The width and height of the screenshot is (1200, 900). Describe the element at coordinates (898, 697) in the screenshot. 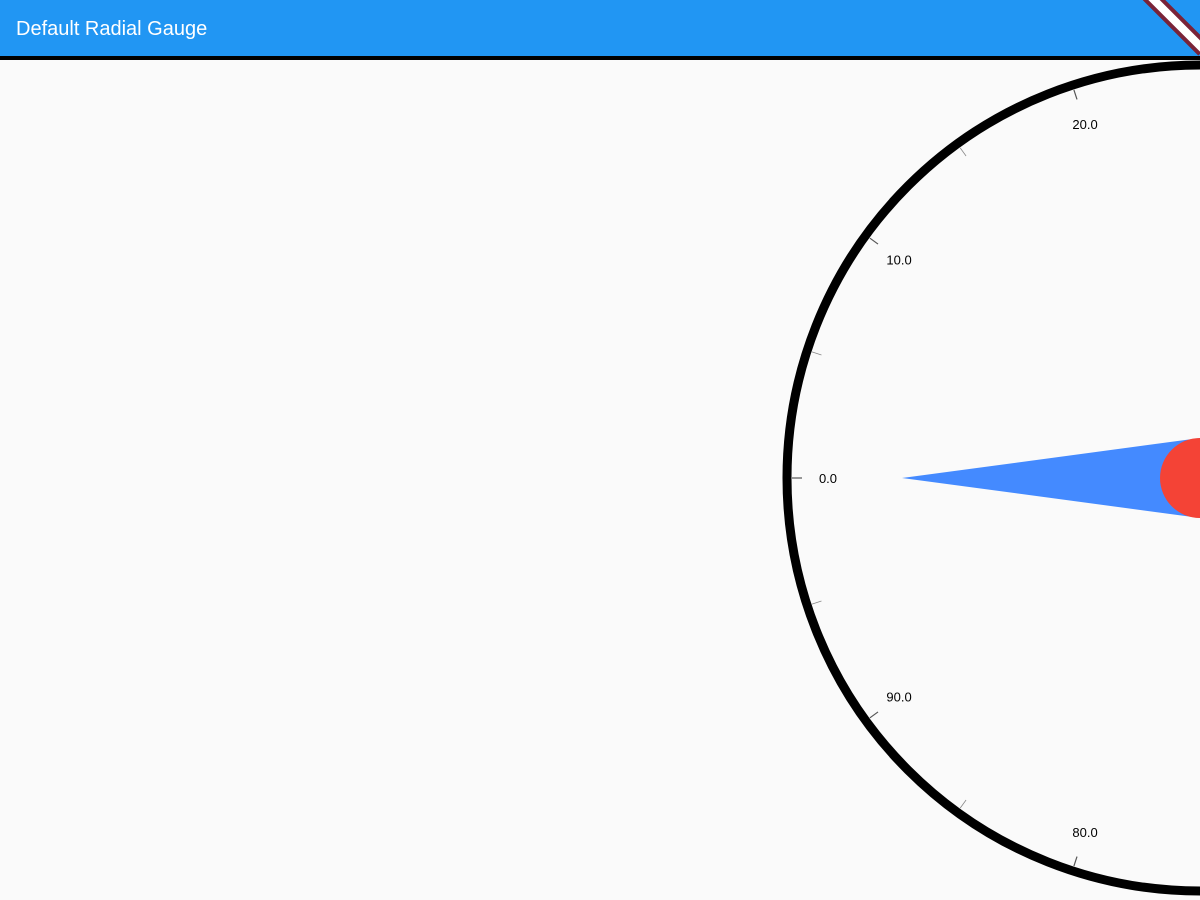

I see `tick-label: 90.0` at that location.